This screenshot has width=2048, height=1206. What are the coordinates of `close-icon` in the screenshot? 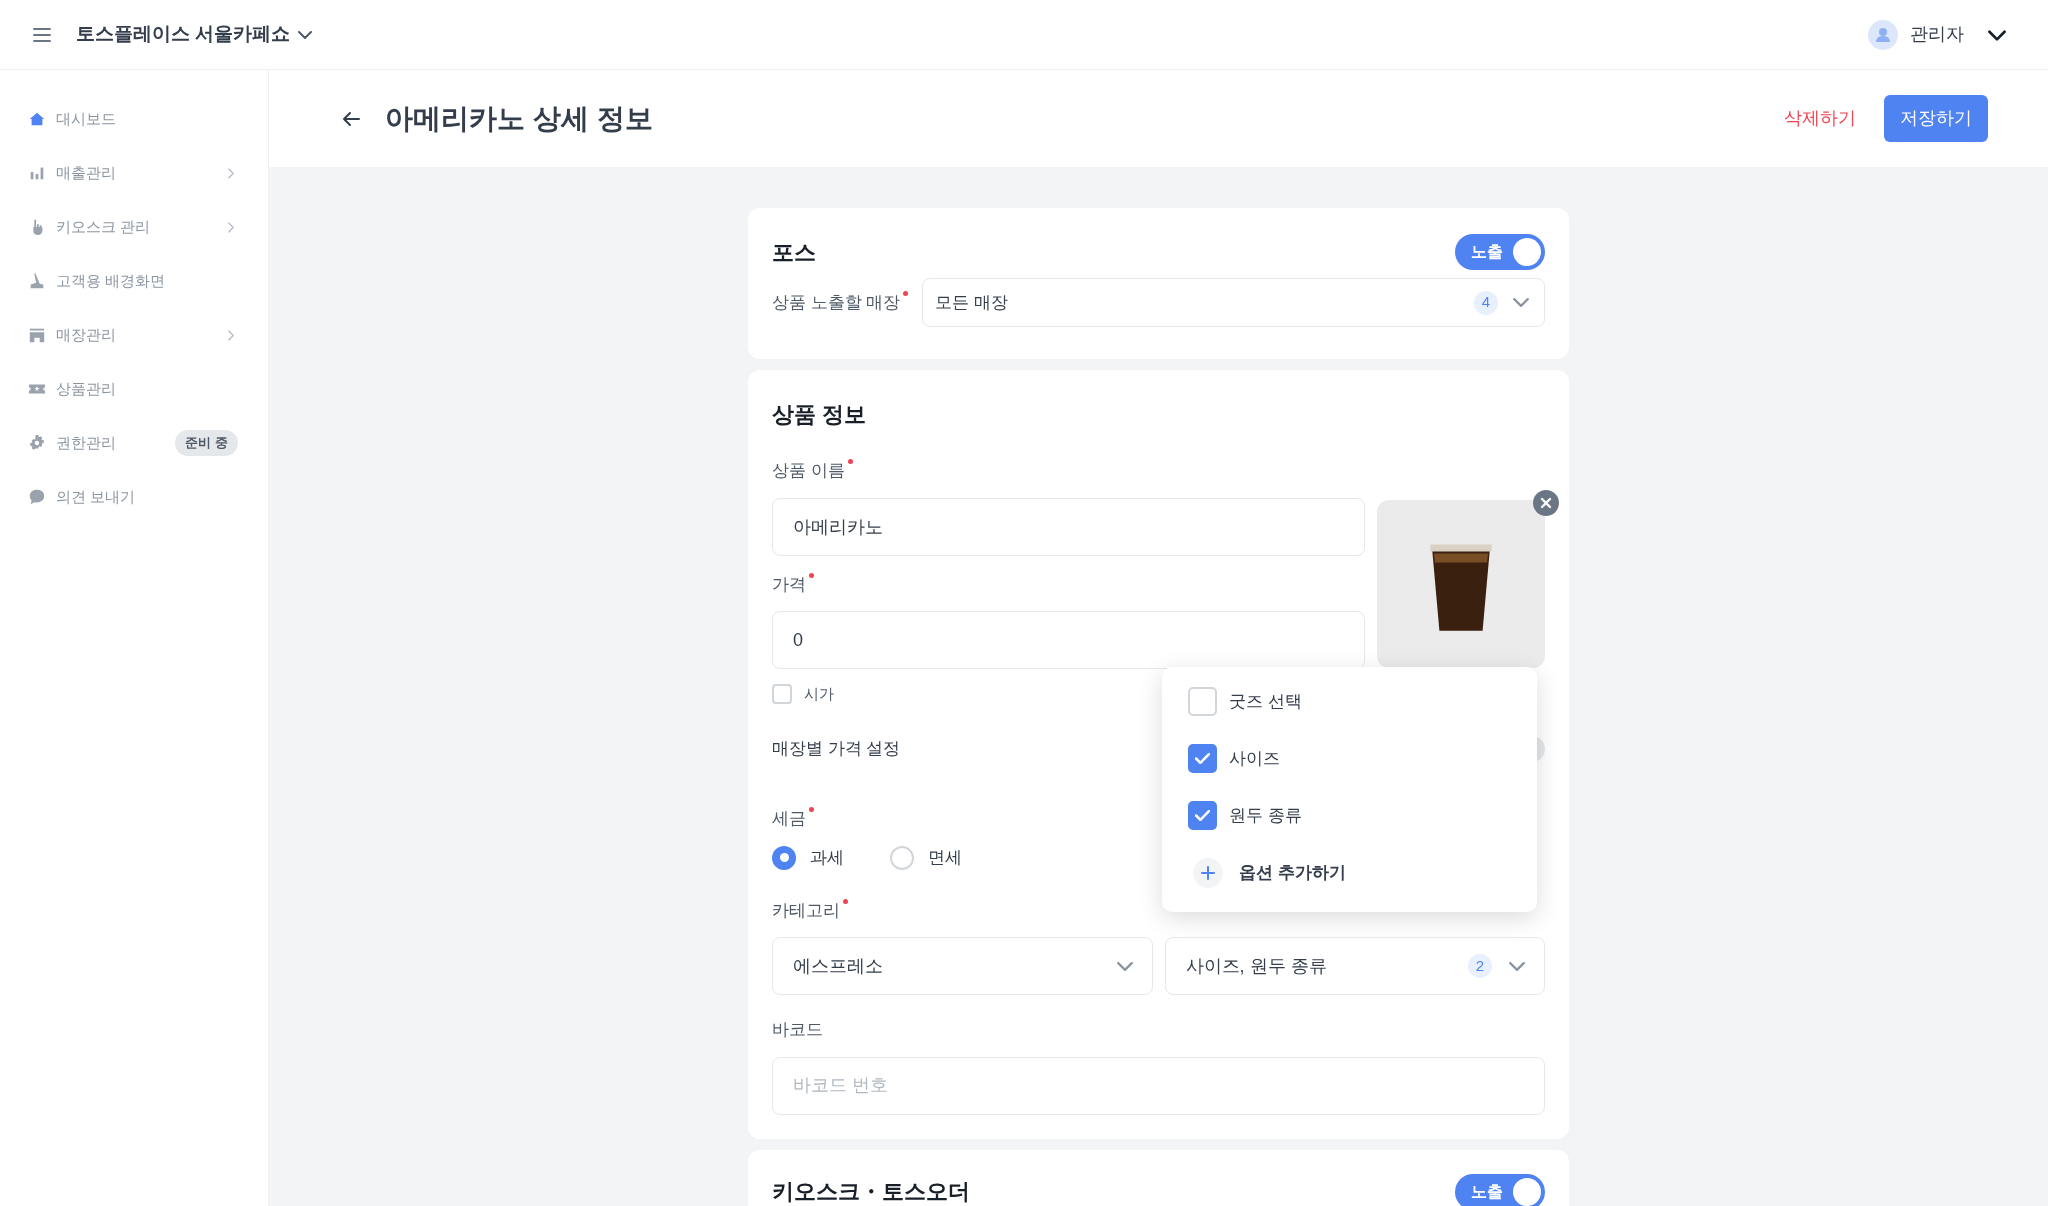 It's located at (1546, 503).